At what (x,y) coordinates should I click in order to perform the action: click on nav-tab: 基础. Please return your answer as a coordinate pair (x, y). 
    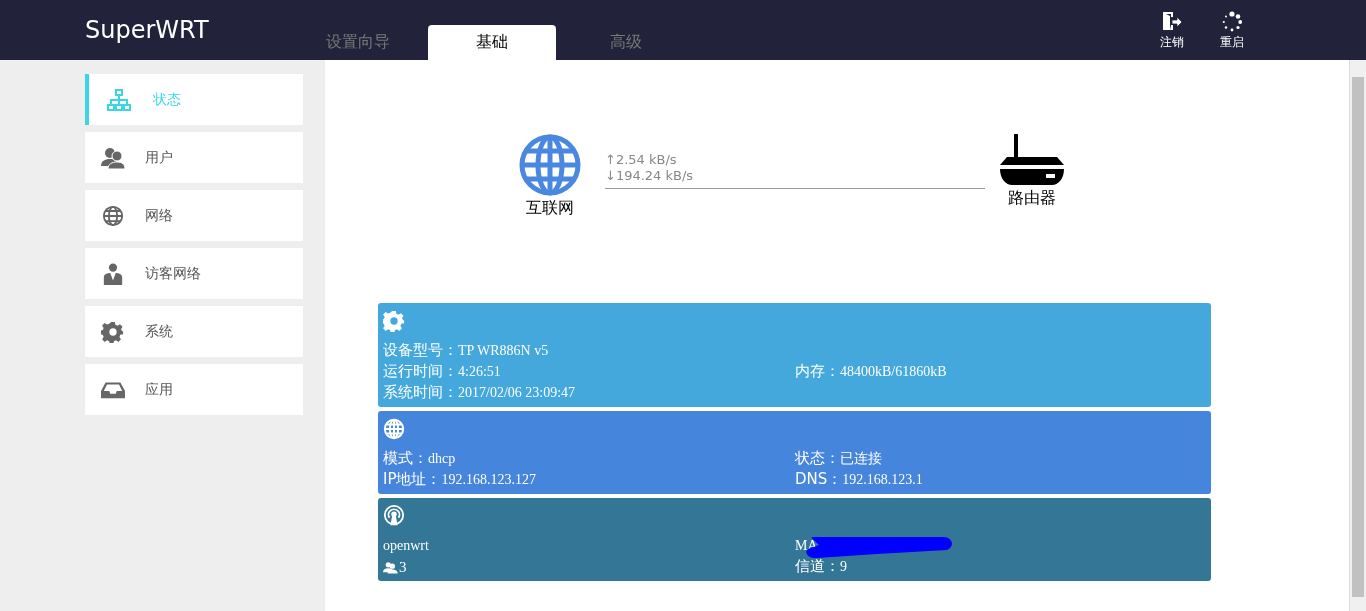
    Looking at the image, I should click on (492, 42).